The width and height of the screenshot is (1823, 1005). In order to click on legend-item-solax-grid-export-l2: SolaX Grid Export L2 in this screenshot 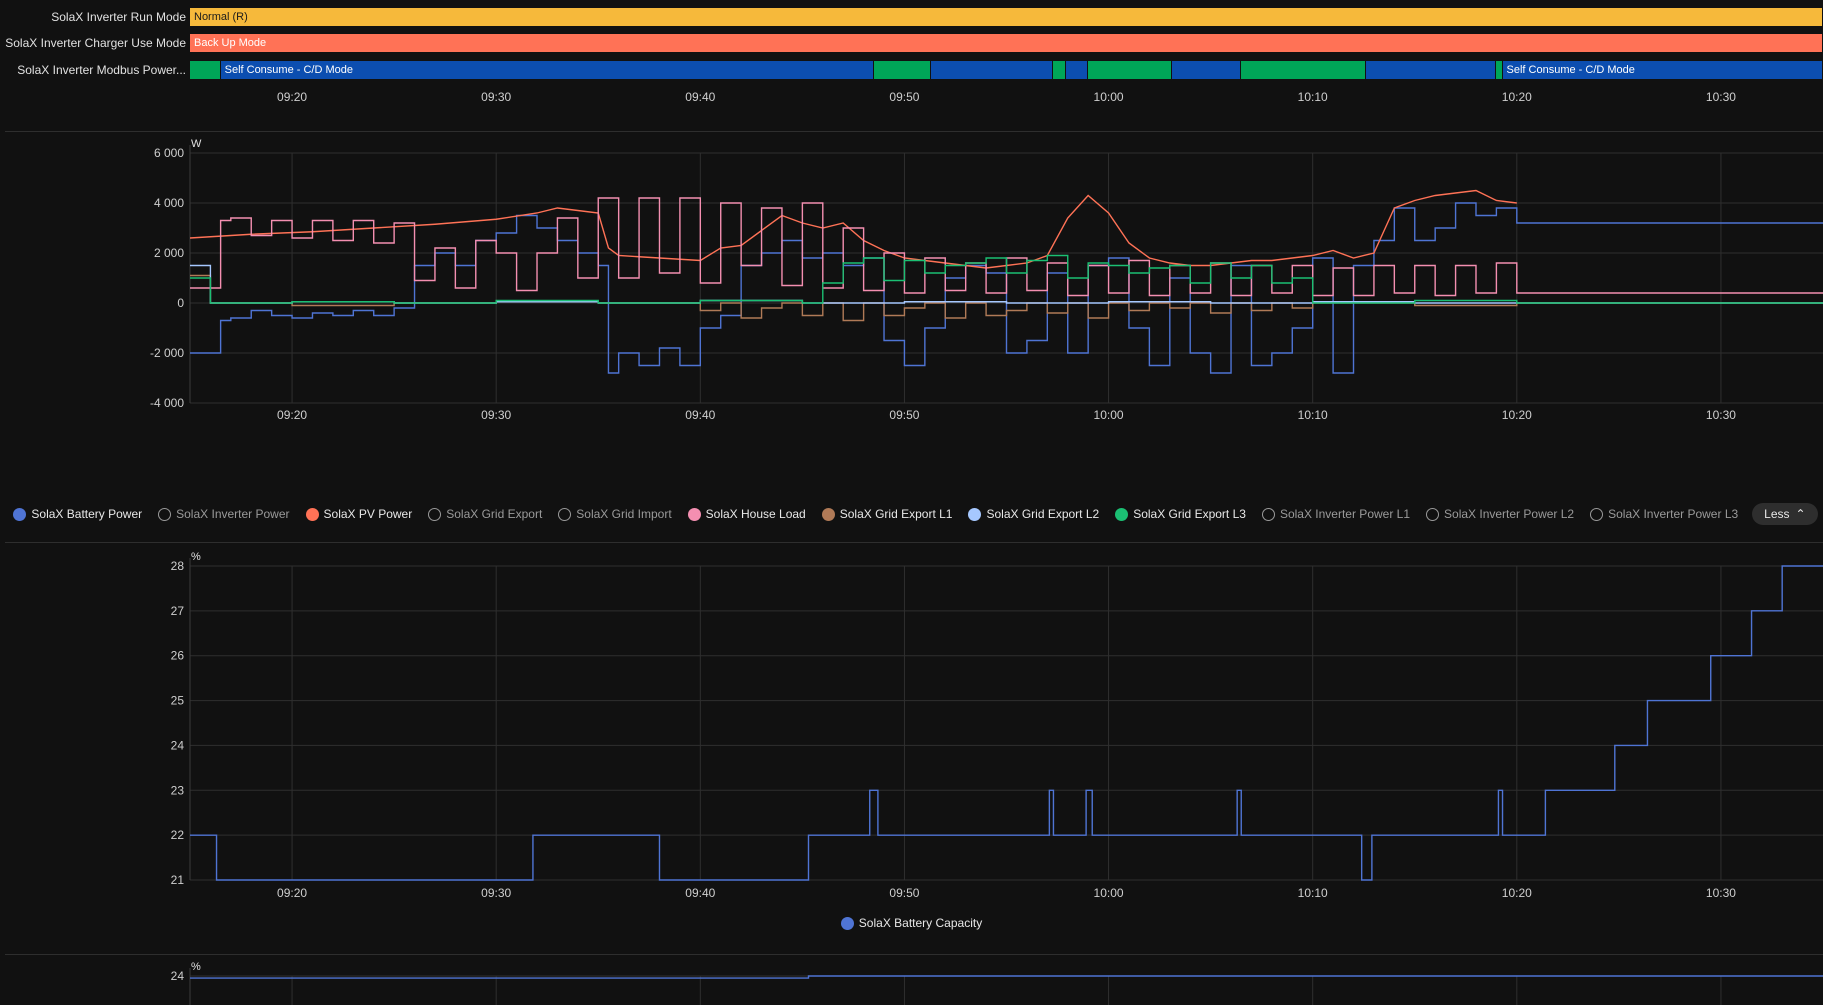, I will do `click(1033, 514)`.